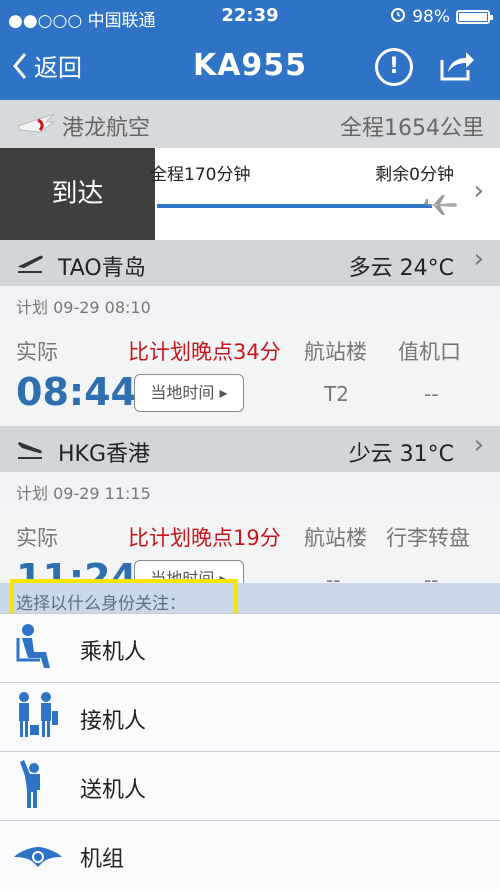 This screenshot has height=889, width=500. Describe the element at coordinates (30, 451) in the screenshot. I see `landing-icon` at that location.